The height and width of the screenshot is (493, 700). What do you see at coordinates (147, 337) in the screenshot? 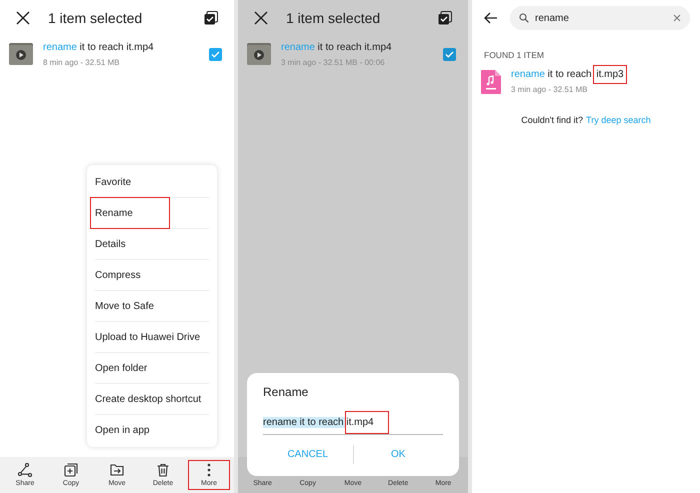
I see `menu-item: Upload to Huawei Drive` at bounding box center [147, 337].